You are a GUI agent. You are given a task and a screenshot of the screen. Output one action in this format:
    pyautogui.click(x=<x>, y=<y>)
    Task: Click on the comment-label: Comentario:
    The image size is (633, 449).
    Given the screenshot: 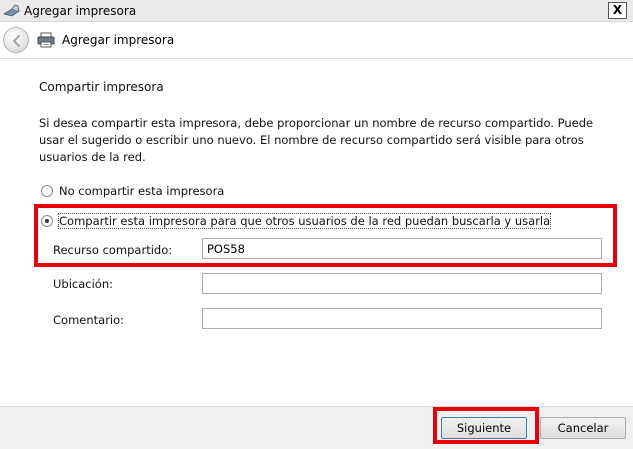 What is the action you would take?
    pyautogui.click(x=89, y=320)
    